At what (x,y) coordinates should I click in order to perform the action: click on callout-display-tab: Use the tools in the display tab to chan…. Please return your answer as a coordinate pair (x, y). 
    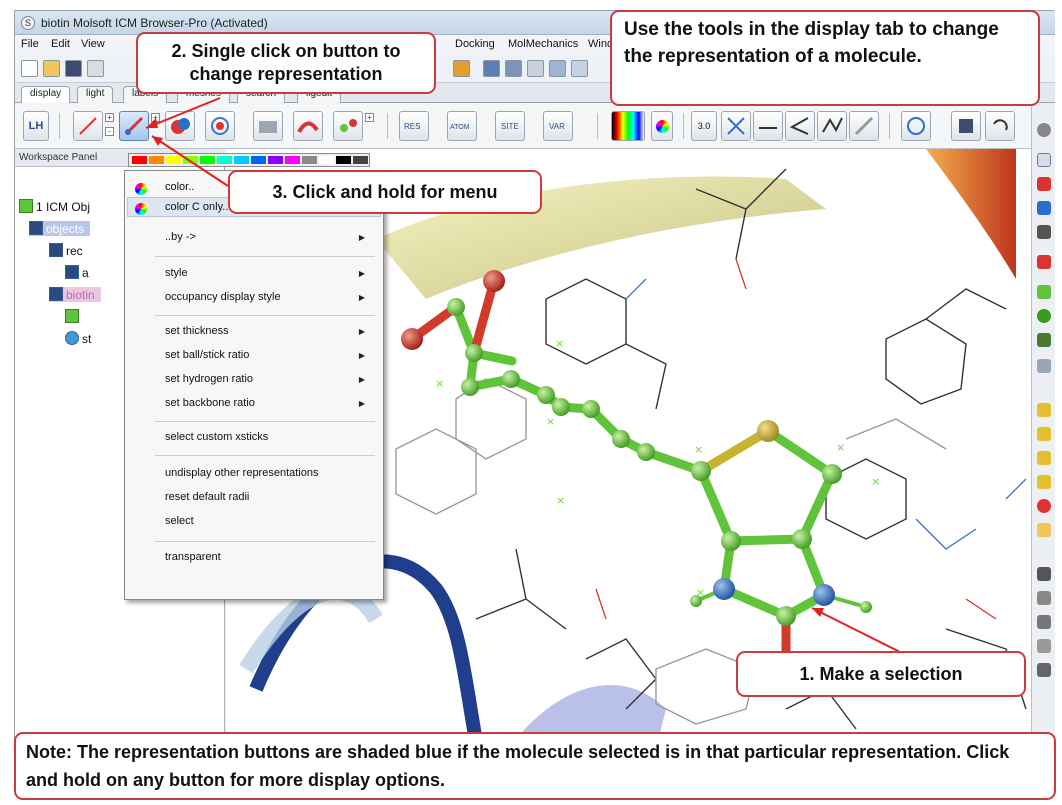
    Looking at the image, I should click on (825, 58).